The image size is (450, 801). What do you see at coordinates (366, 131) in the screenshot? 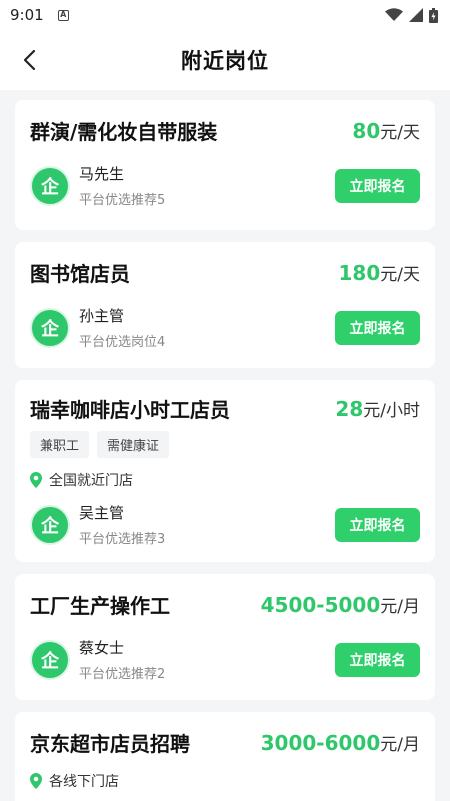
I see `salary-amount: 80` at bounding box center [366, 131].